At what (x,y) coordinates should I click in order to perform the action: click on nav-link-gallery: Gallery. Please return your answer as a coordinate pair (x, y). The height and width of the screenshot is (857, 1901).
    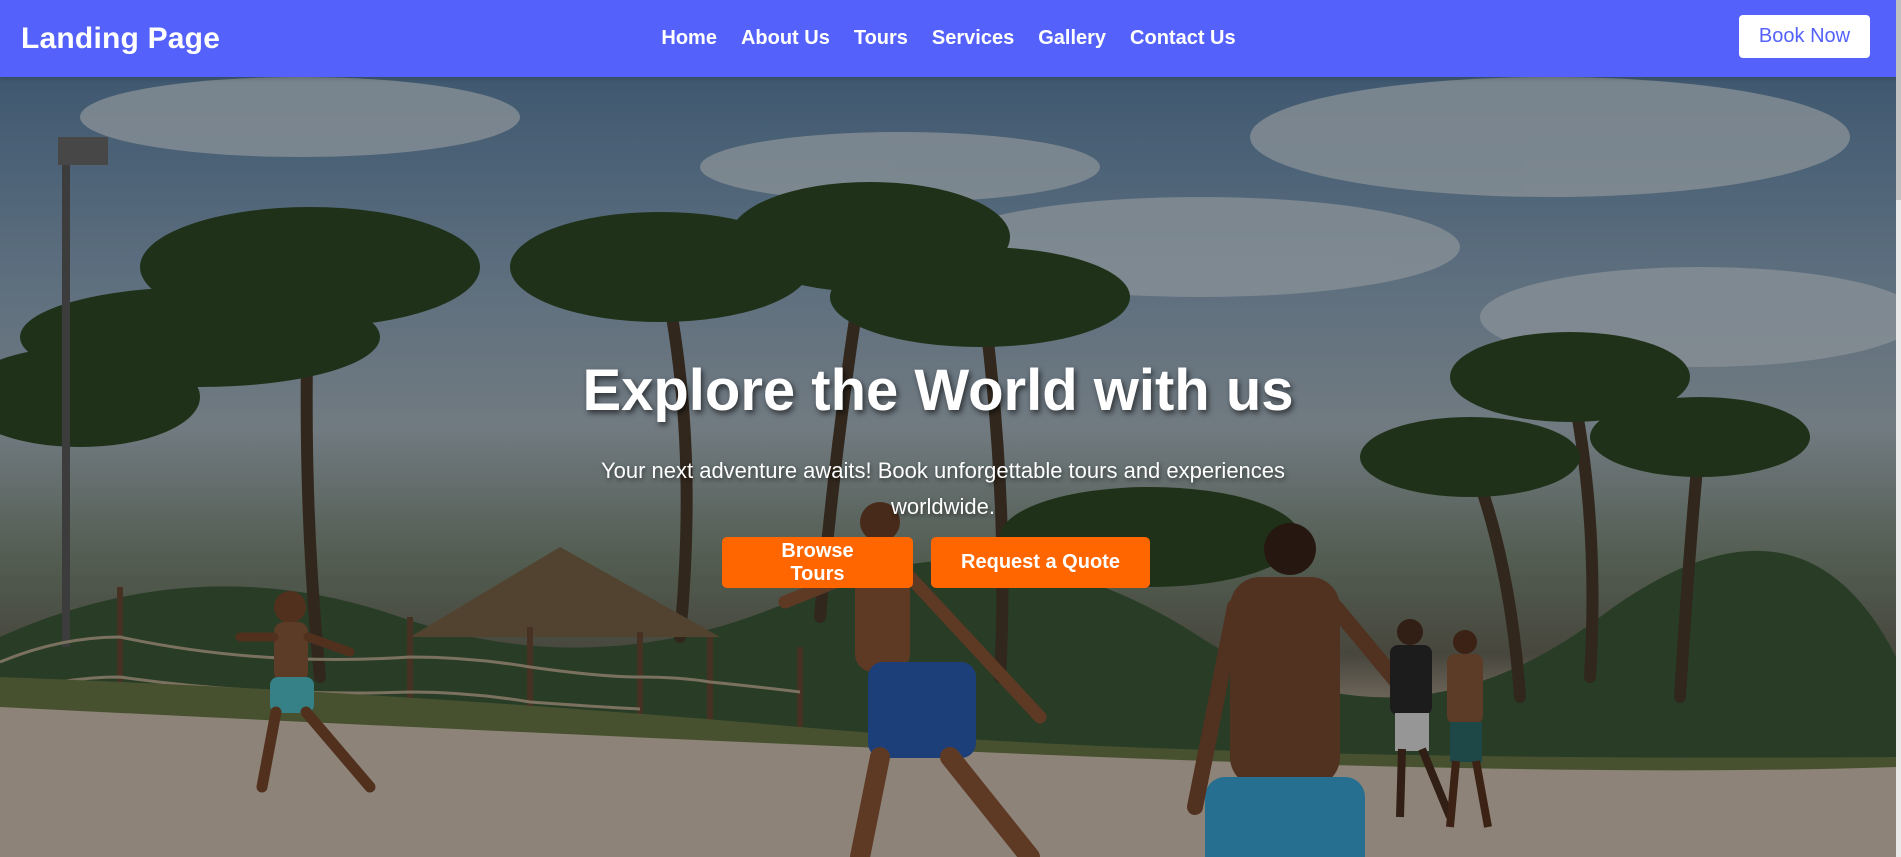
    Looking at the image, I should click on (1072, 38).